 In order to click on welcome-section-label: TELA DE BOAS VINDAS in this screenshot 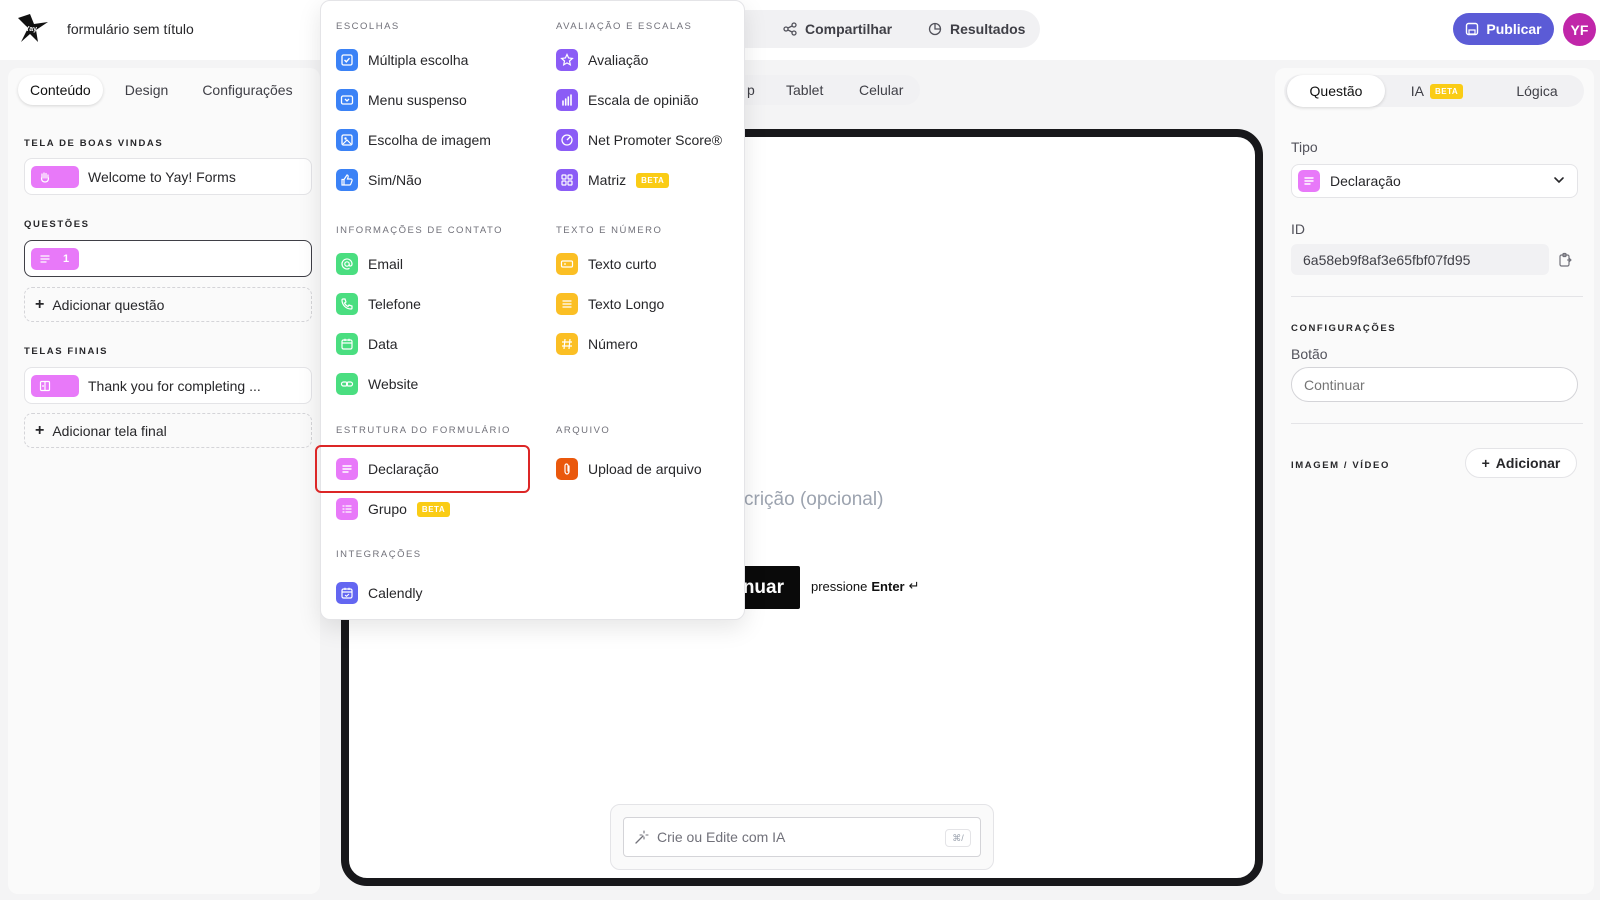, I will do `click(94, 143)`.